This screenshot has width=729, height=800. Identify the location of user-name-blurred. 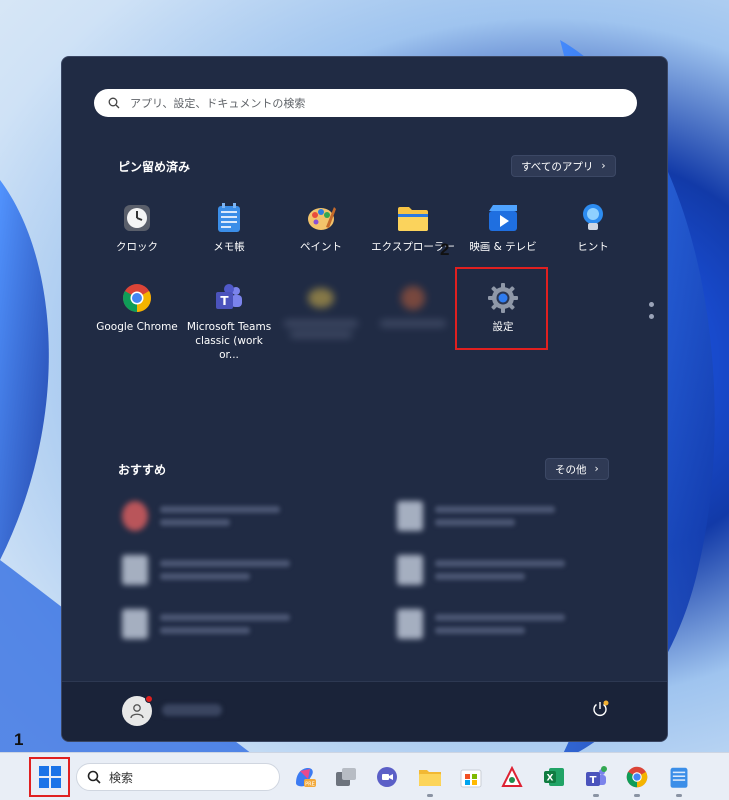
(192, 710).